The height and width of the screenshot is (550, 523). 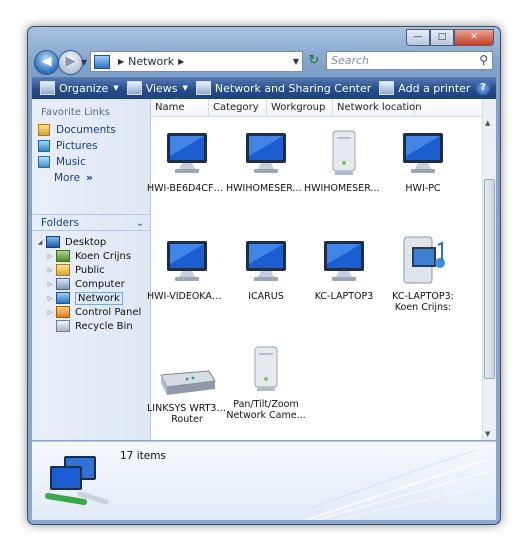 What do you see at coordinates (40, 242) in the screenshot?
I see `expander-open-icon: ◢` at bounding box center [40, 242].